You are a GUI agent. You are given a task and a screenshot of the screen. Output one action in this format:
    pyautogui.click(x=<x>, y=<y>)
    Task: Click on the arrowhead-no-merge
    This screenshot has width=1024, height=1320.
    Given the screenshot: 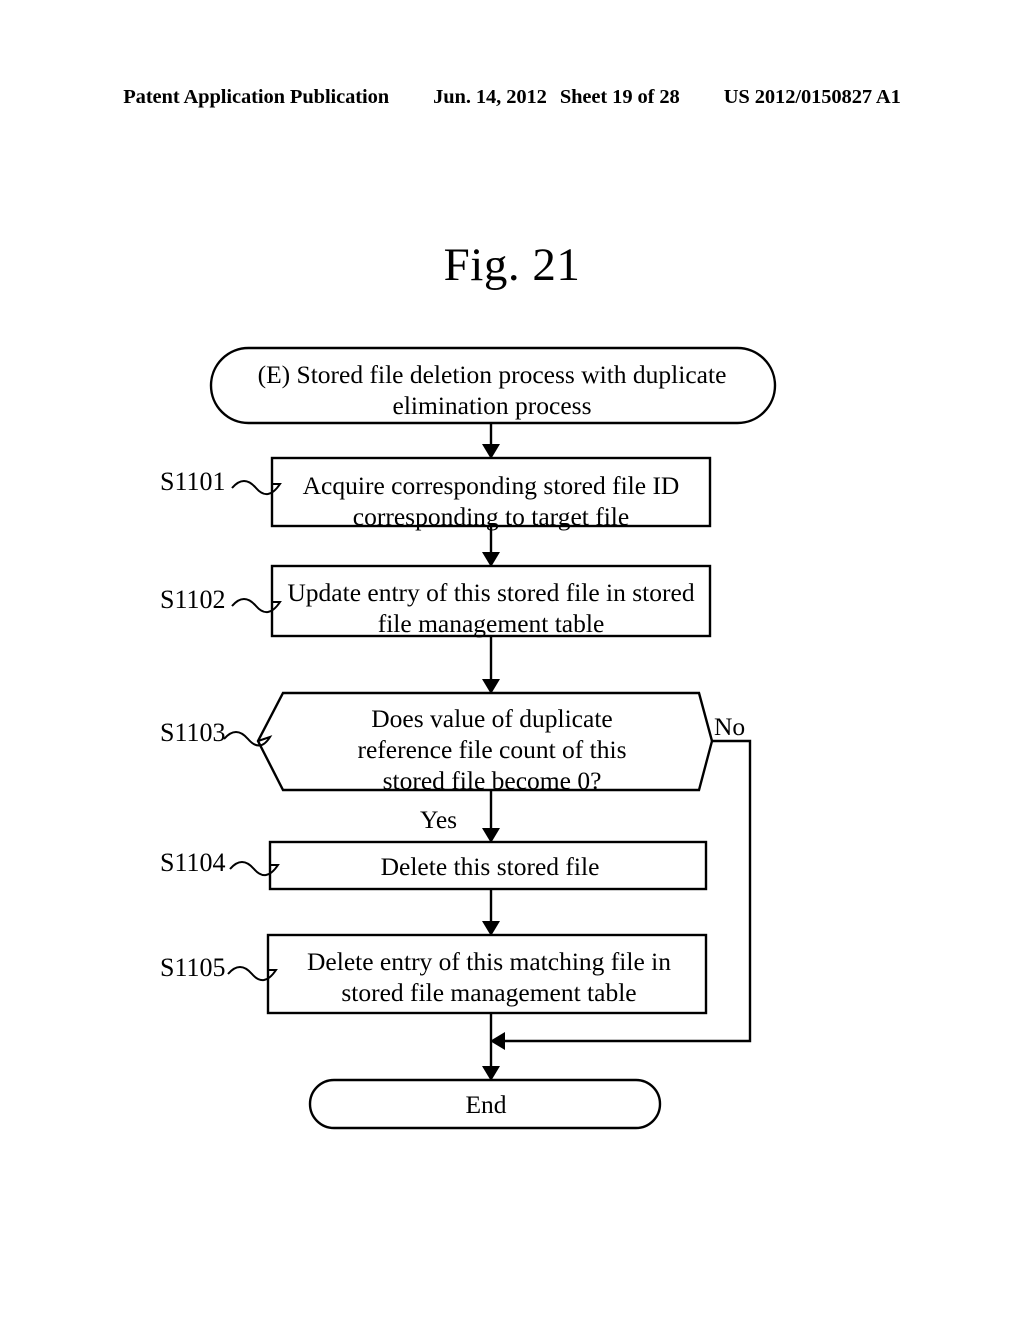 What is the action you would take?
    pyautogui.click(x=497, y=1041)
    